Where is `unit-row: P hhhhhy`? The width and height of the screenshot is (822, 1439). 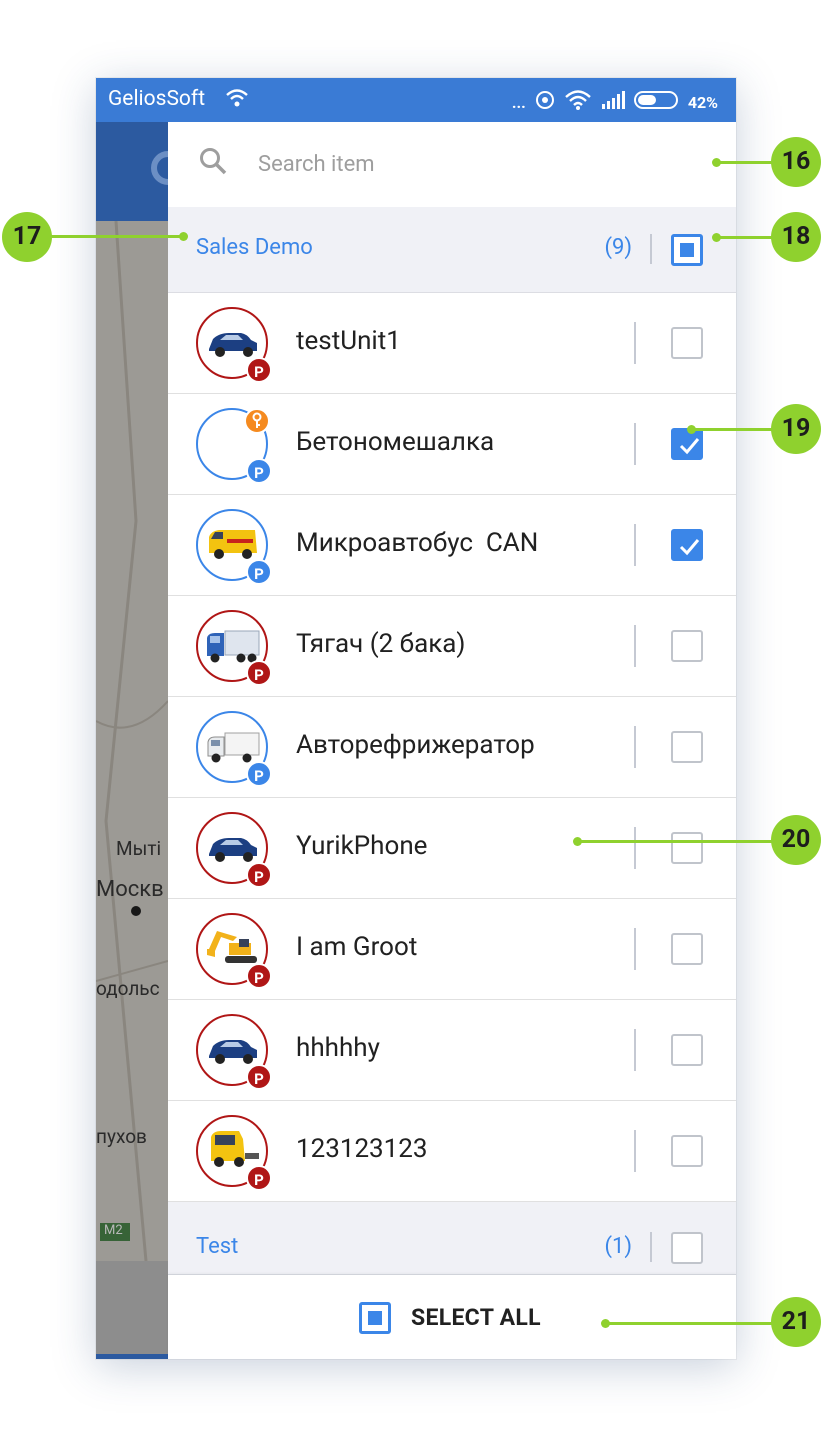 unit-row: P hhhhhy is located at coordinates (452, 1050).